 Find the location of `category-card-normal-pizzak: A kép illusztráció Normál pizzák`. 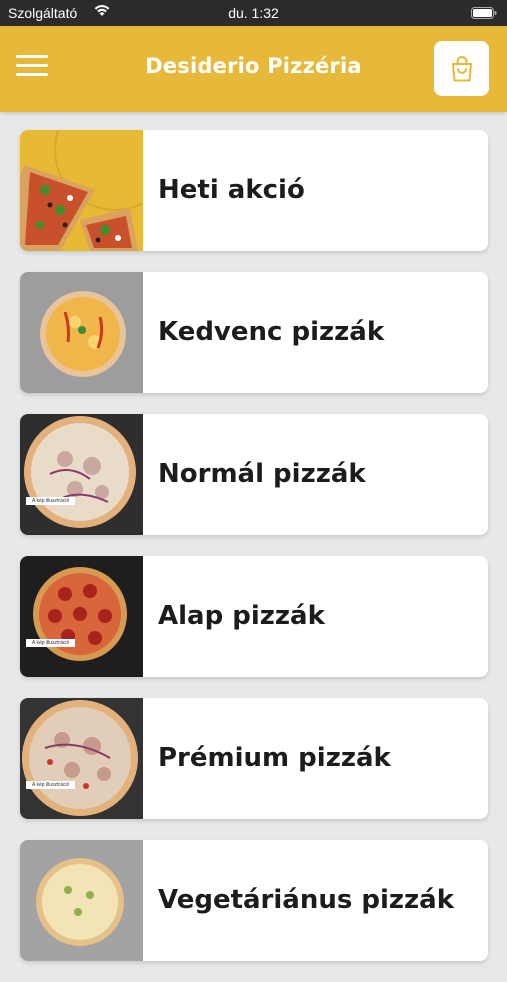

category-card-normal-pizzak: A kép illusztráció Normál pizzák is located at coordinates (254, 474).